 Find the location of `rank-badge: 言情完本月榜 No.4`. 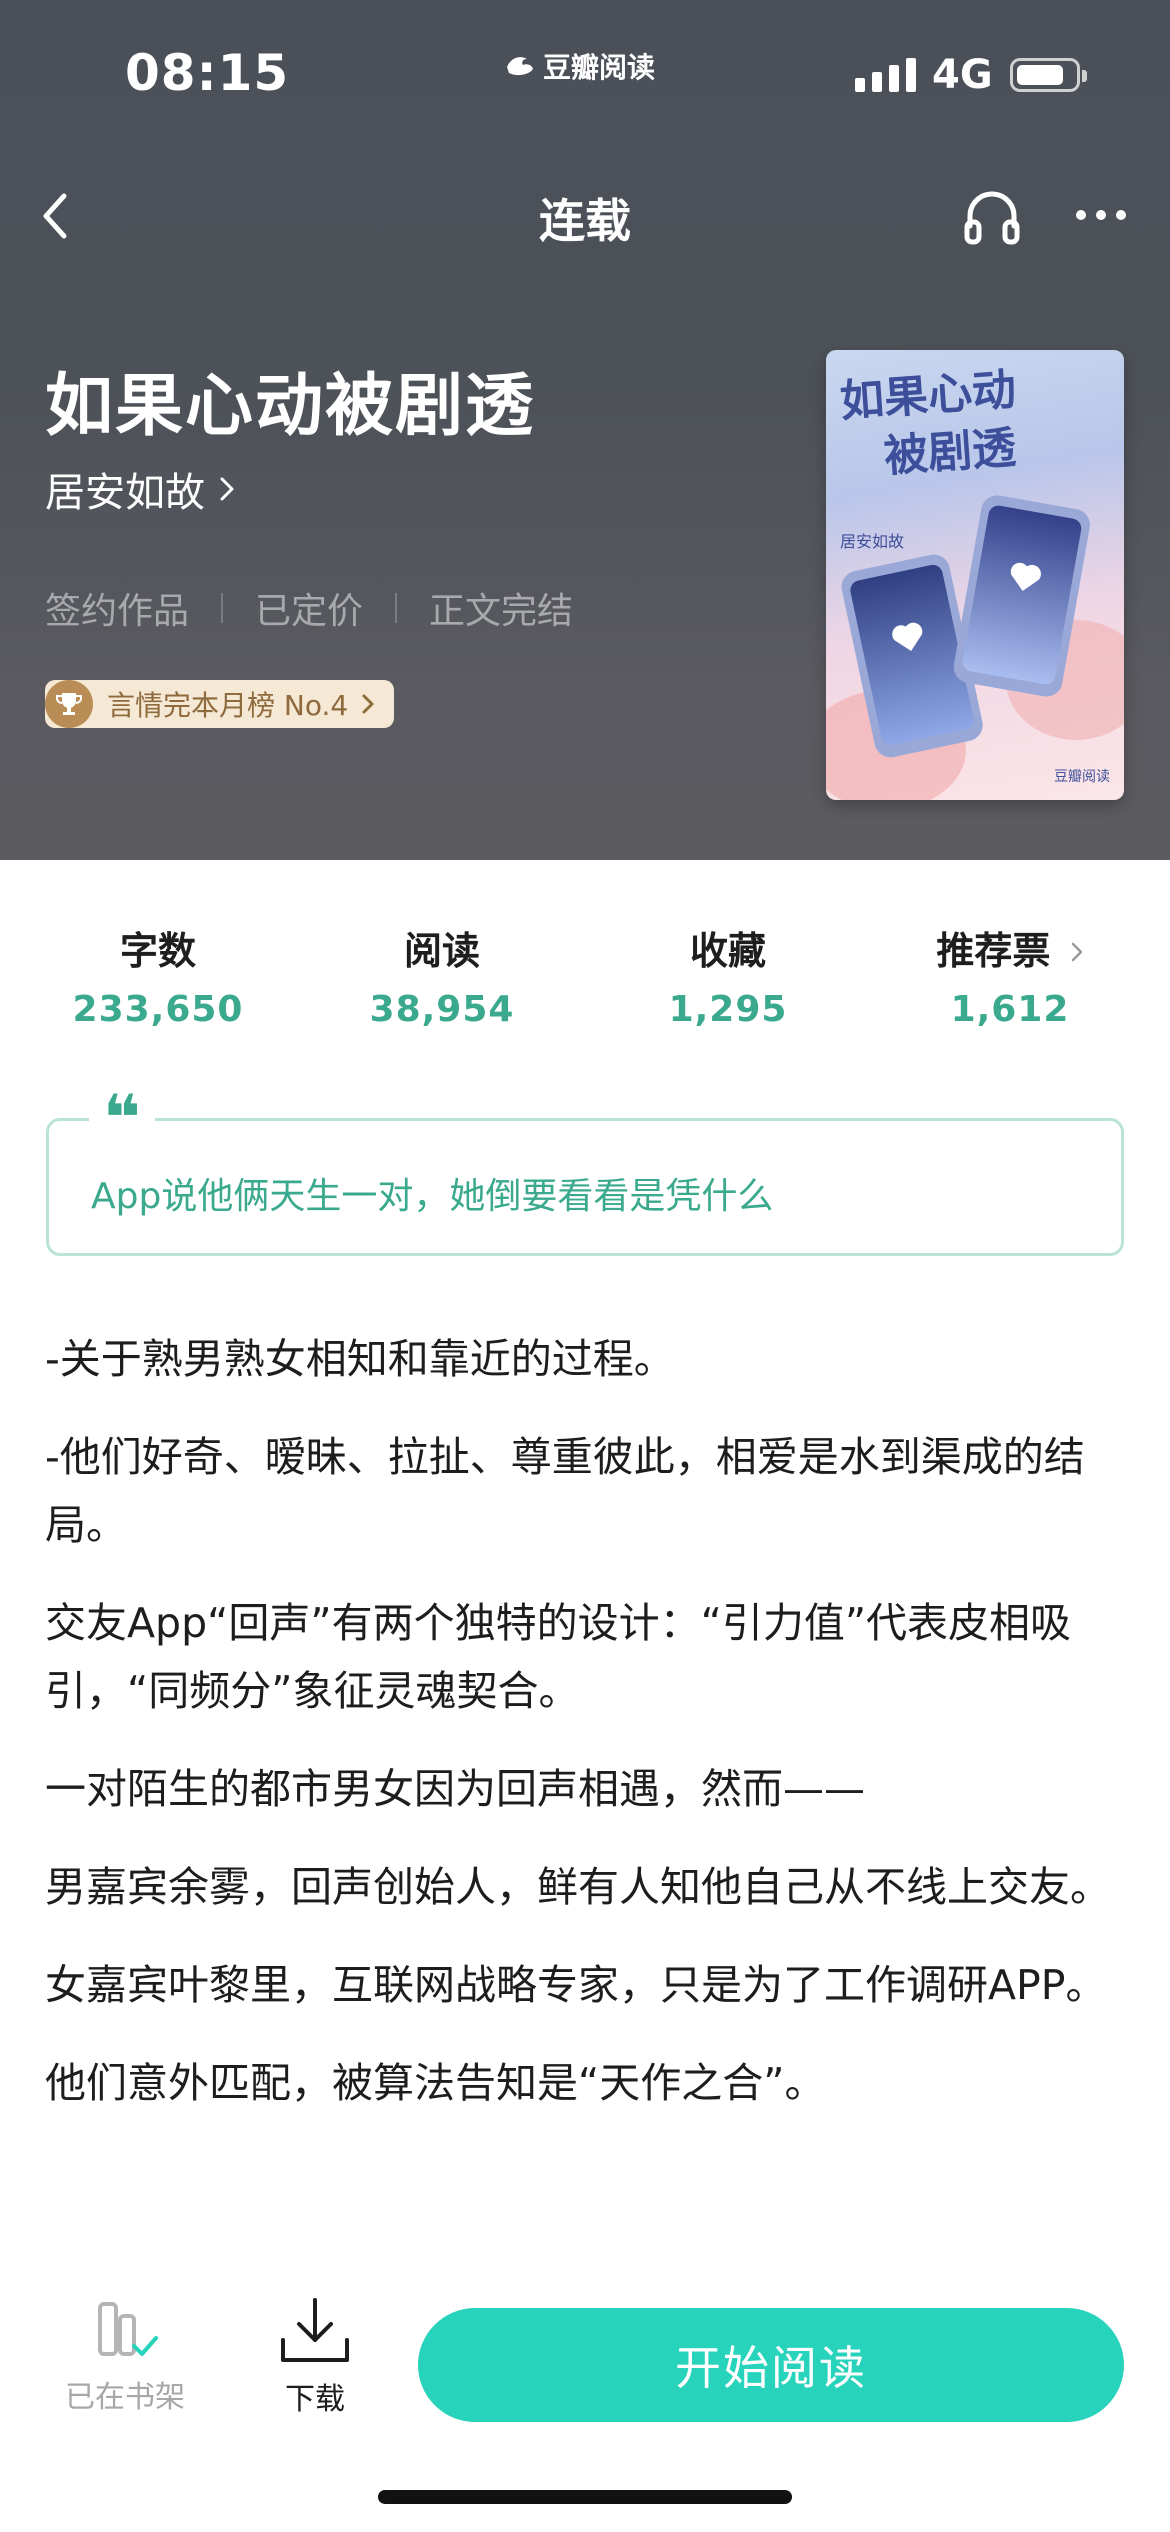

rank-badge: 言情完本月榜 No.4 is located at coordinates (220, 704).